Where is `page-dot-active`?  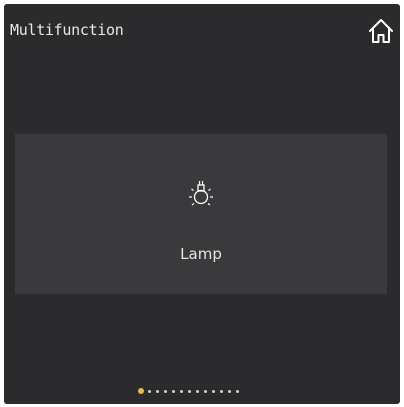 page-dot-active is located at coordinates (141, 391).